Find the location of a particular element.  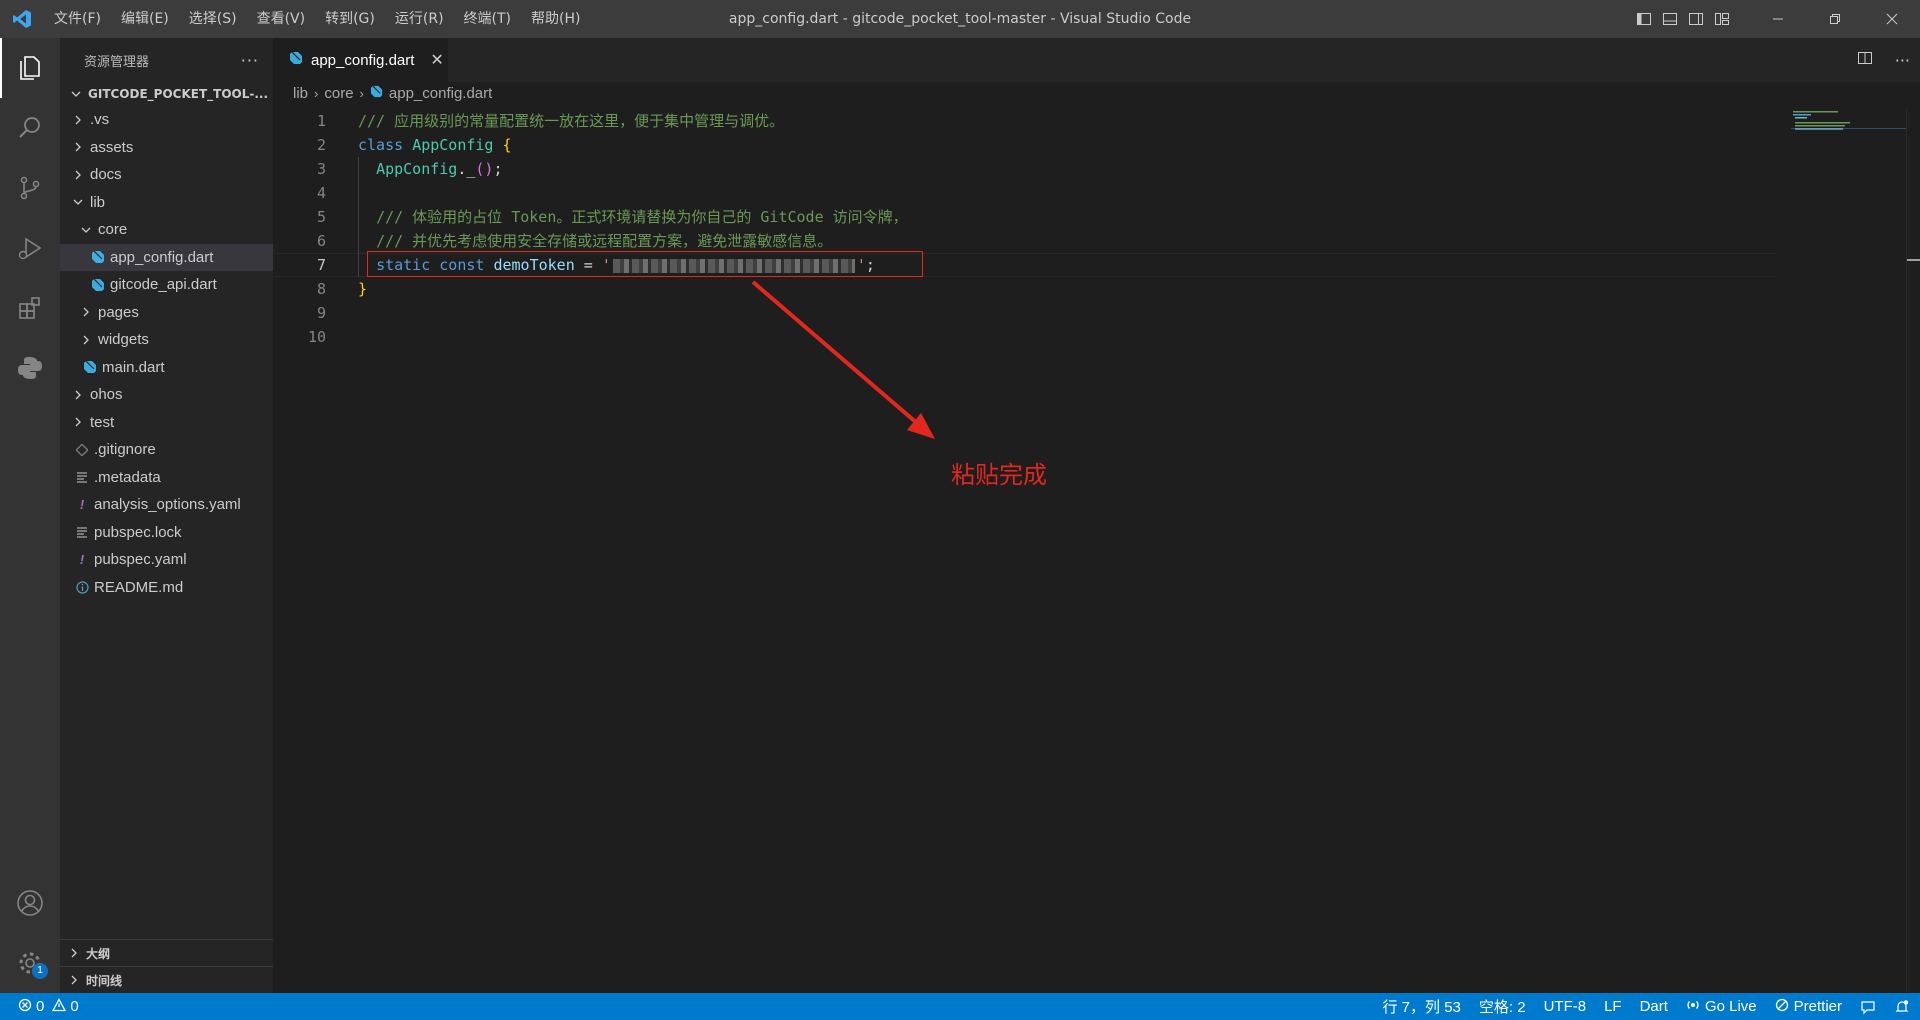

tree-item-label: pages is located at coordinates (118, 312).